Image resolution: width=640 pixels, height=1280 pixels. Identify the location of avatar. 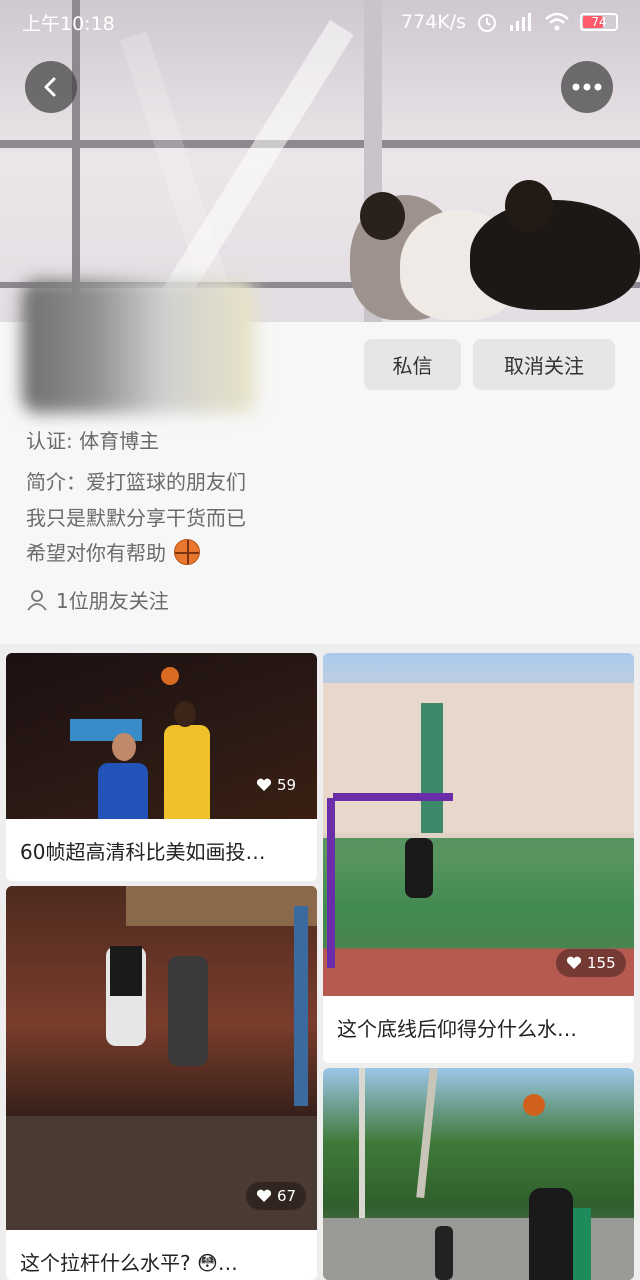
(139, 346).